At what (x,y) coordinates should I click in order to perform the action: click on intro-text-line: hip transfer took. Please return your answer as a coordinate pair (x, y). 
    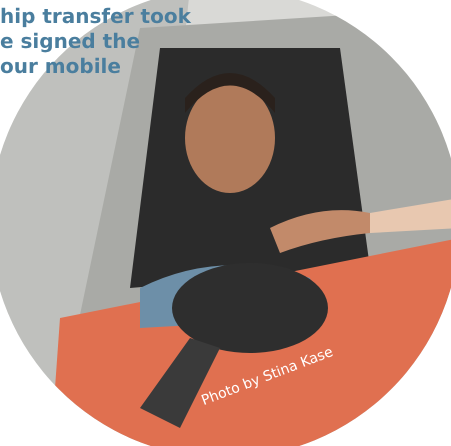
    Looking at the image, I should click on (95, 16).